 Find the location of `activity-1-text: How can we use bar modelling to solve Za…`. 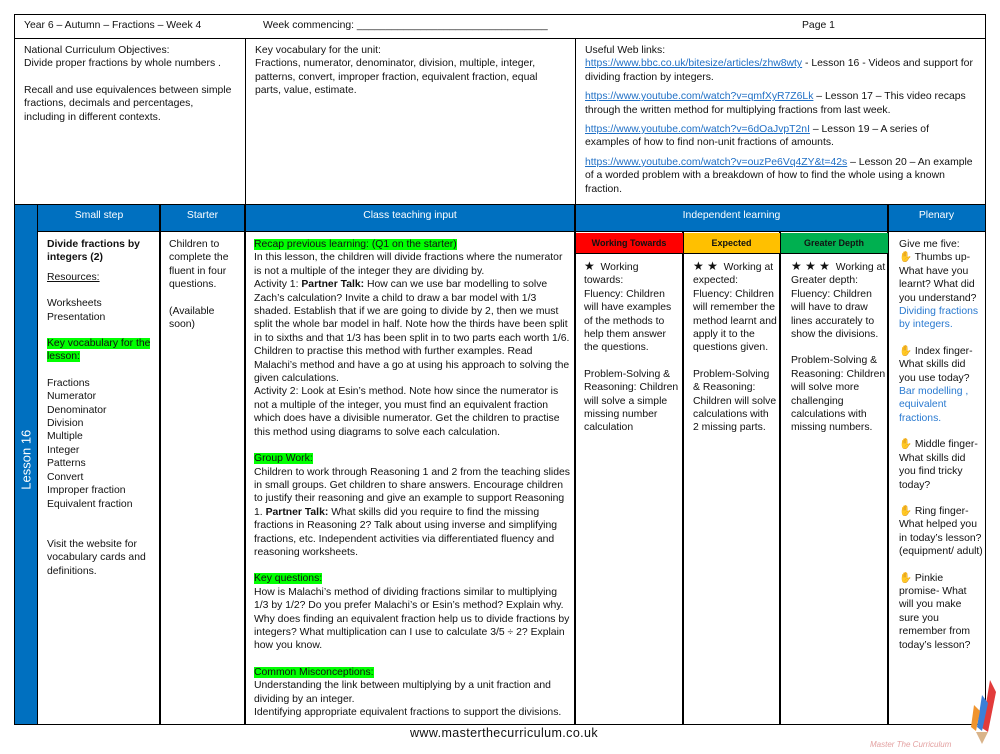

activity-1-text: How can we use bar modelling to solve Za… is located at coordinates (412, 332).